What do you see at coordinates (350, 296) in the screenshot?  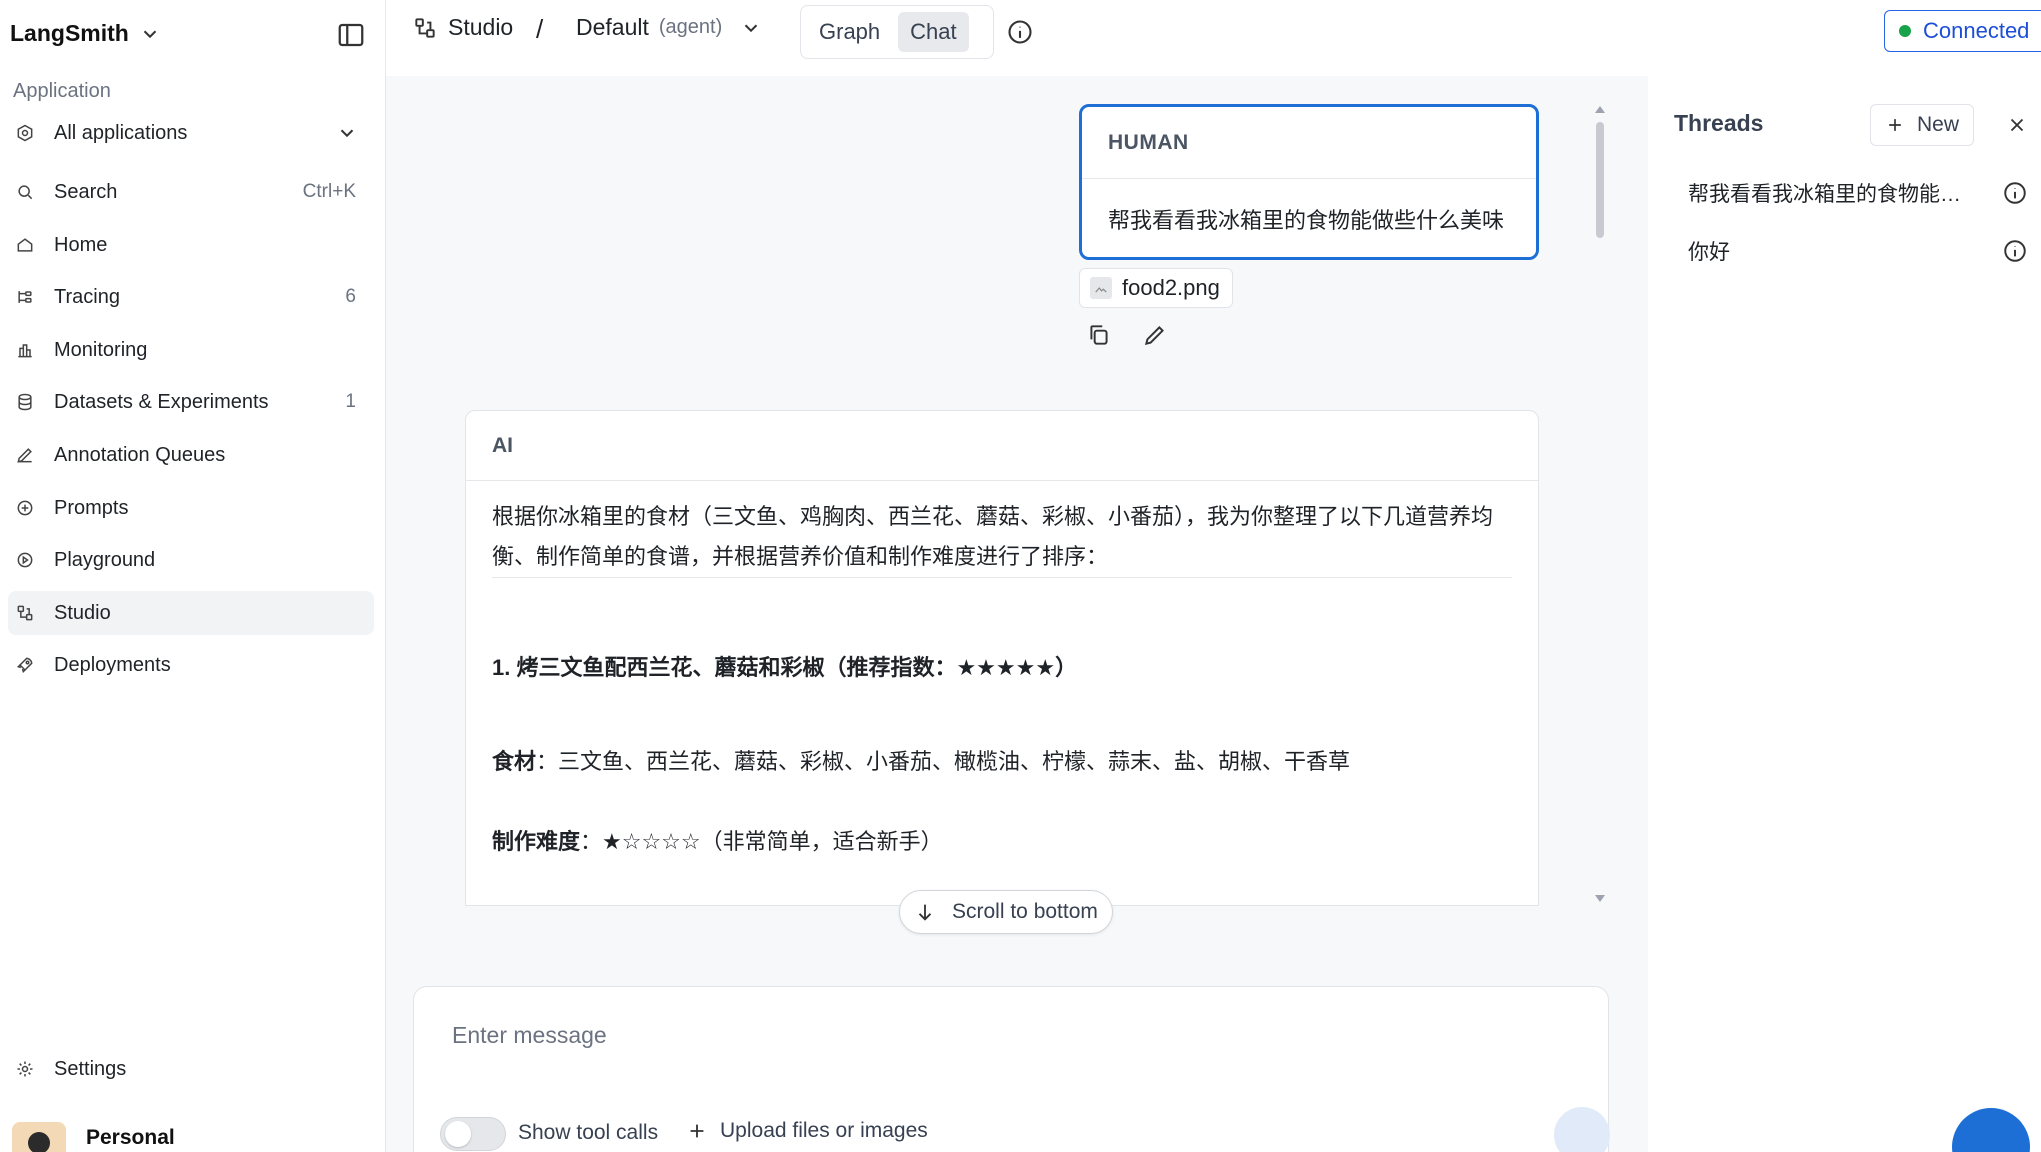 I see `tracing-count-badge: 6` at bounding box center [350, 296].